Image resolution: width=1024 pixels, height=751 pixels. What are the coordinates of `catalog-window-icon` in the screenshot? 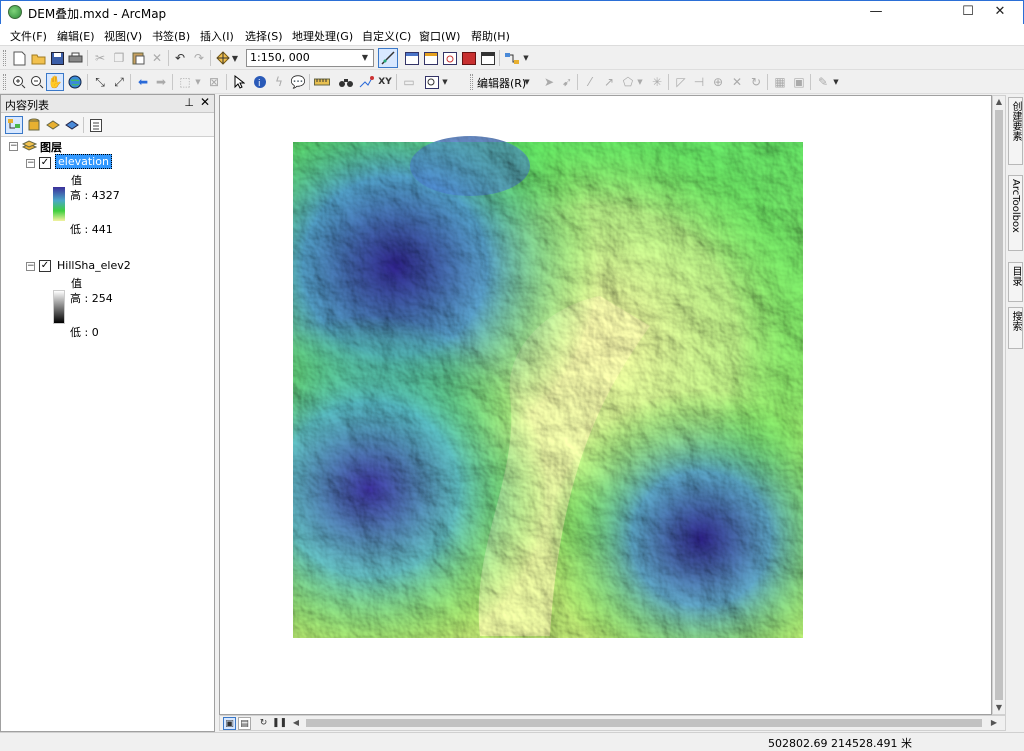 It's located at (431, 58).